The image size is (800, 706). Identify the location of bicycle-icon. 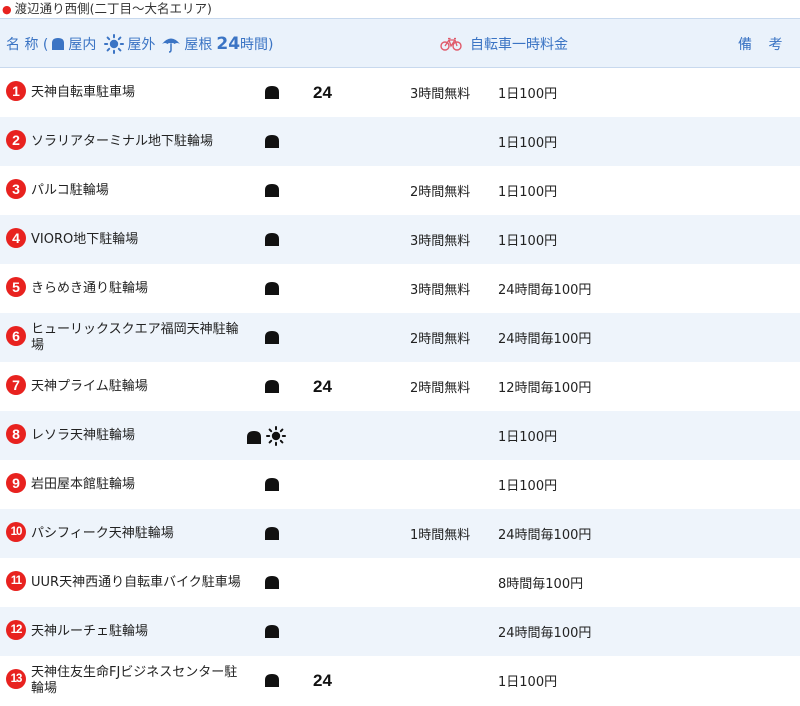
(451, 44).